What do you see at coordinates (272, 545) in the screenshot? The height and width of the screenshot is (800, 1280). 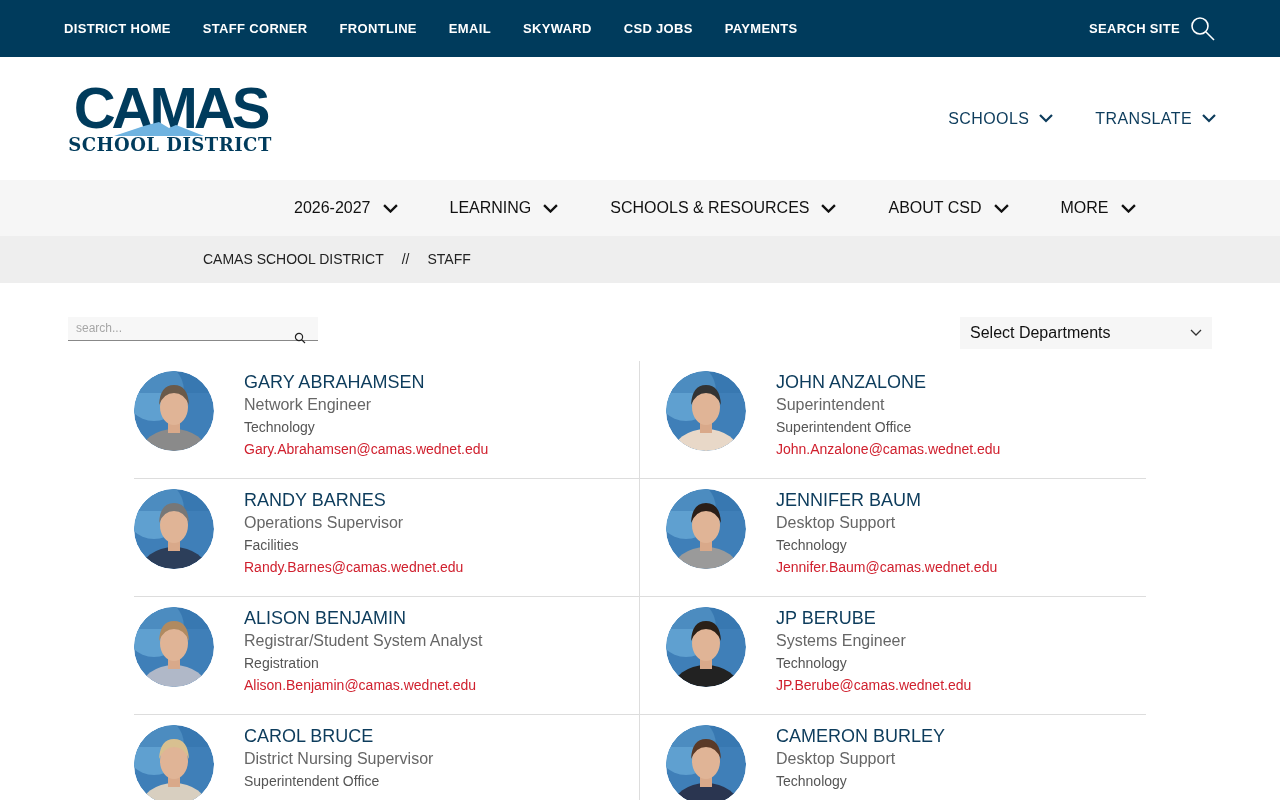 I see `staff-department: Facilities` at bounding box center [272, 545].